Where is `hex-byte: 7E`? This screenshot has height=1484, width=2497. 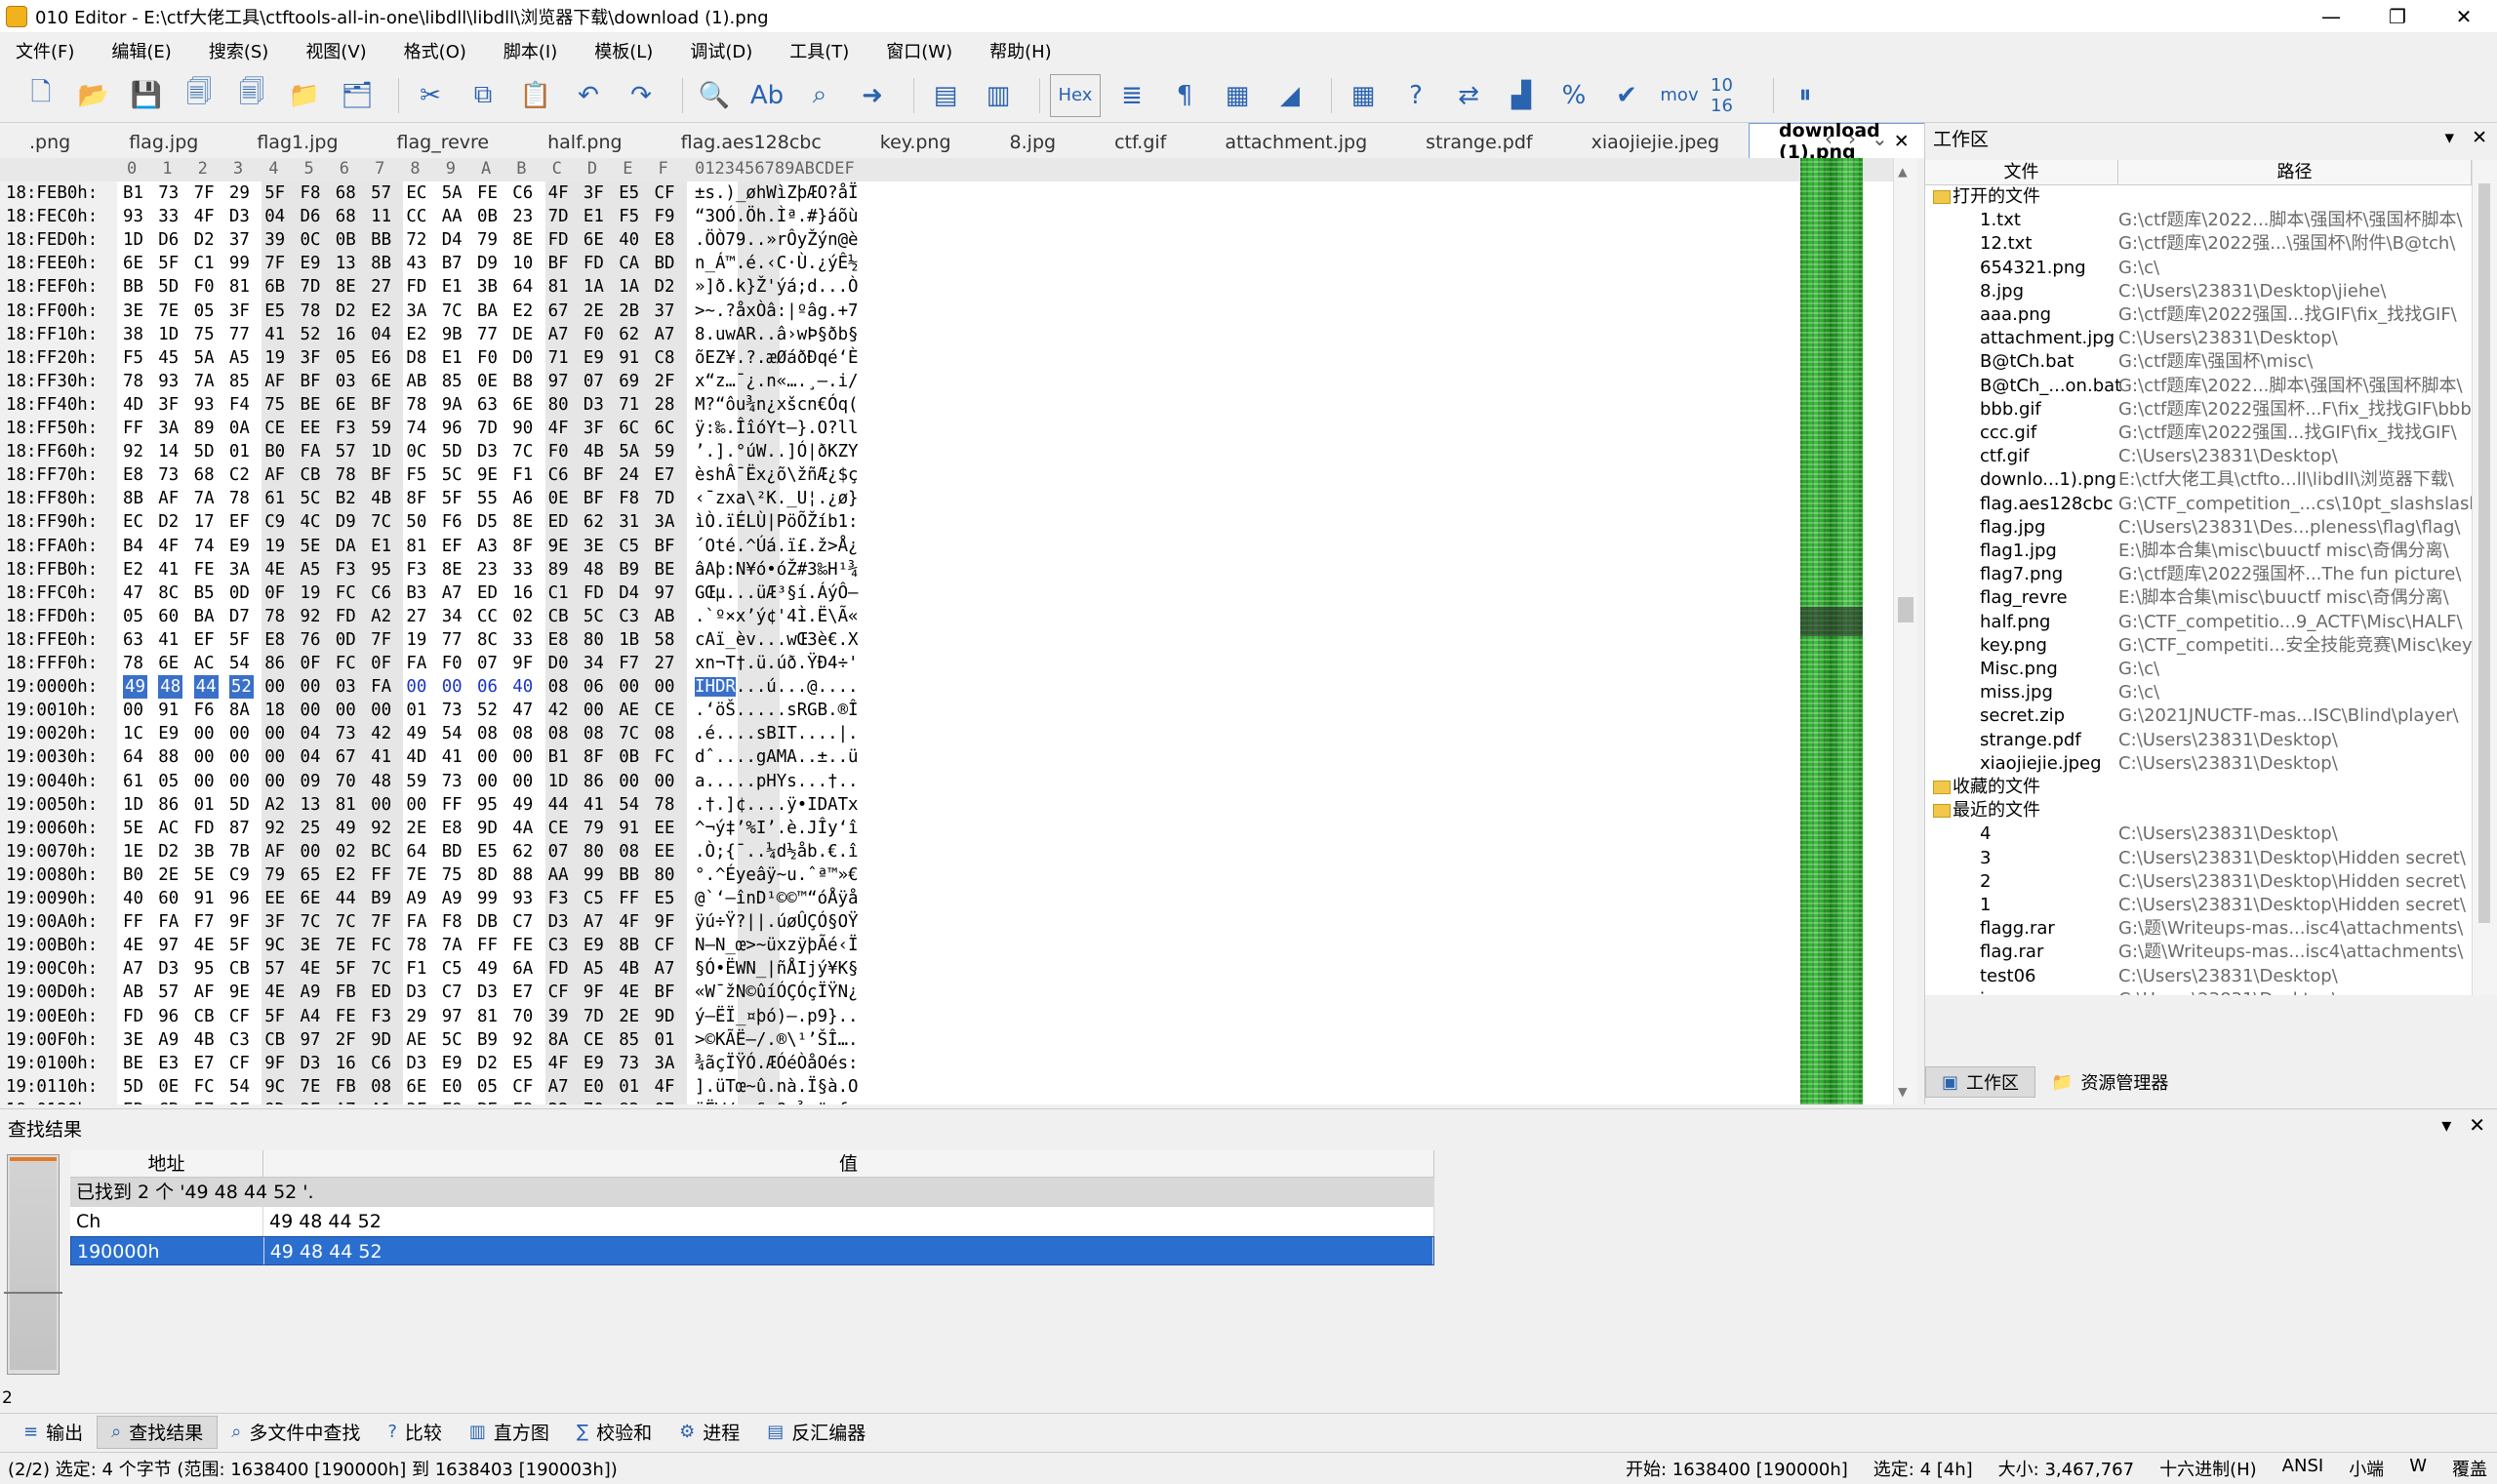
hex-byte: 7E is located at coordinates (416, 875).